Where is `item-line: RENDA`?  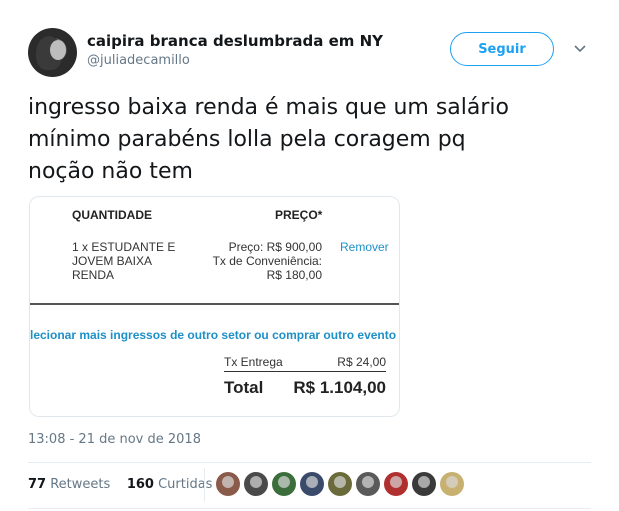 item-line: RENDA is located at coordinates (93, 275).